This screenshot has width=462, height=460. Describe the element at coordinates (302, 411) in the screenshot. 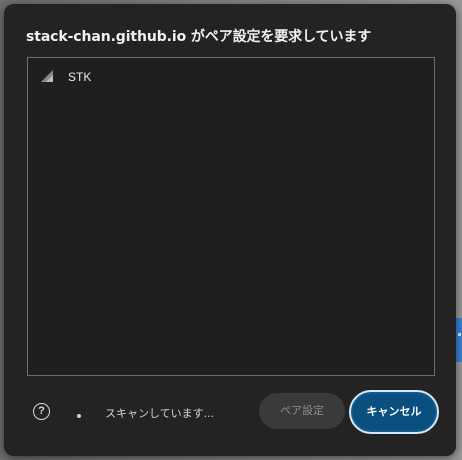

I see `pair-button: ペア設定` at that location.